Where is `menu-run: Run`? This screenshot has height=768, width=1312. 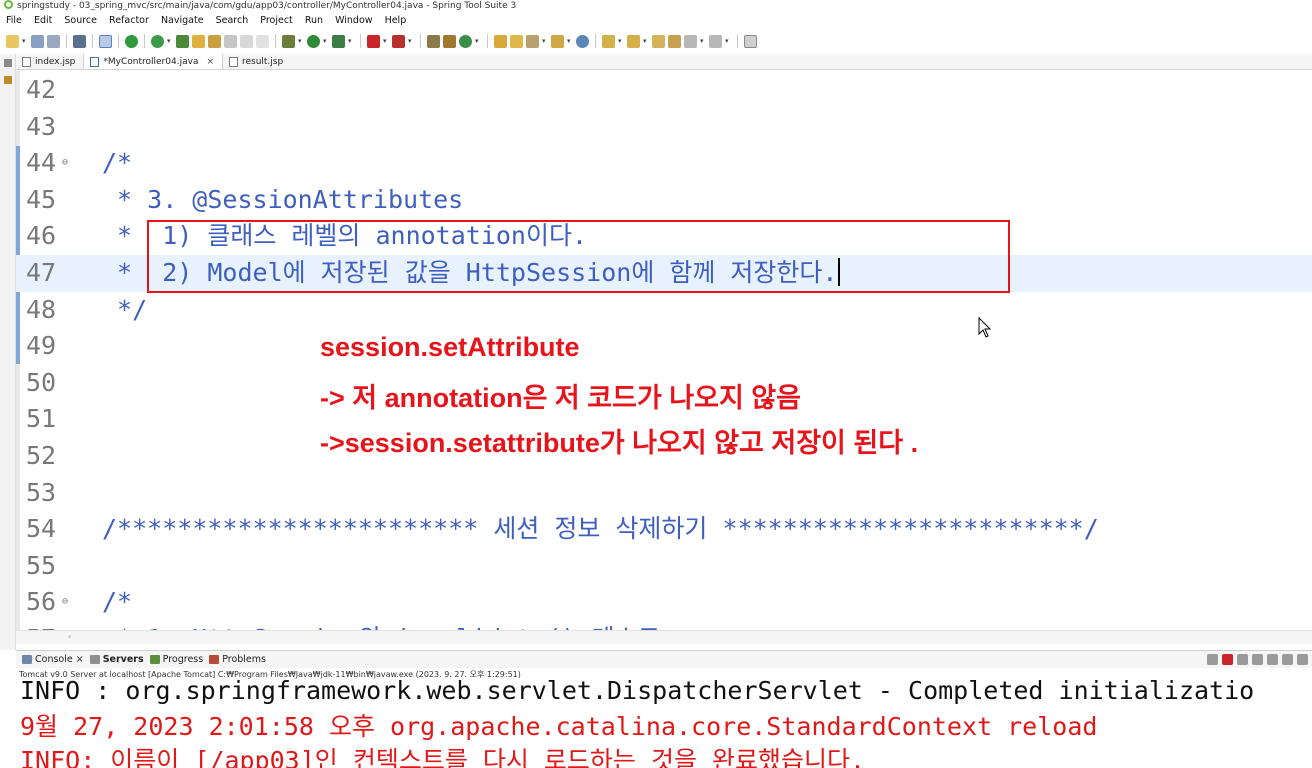
menu-run: Run is located at coordinates (314, 20).